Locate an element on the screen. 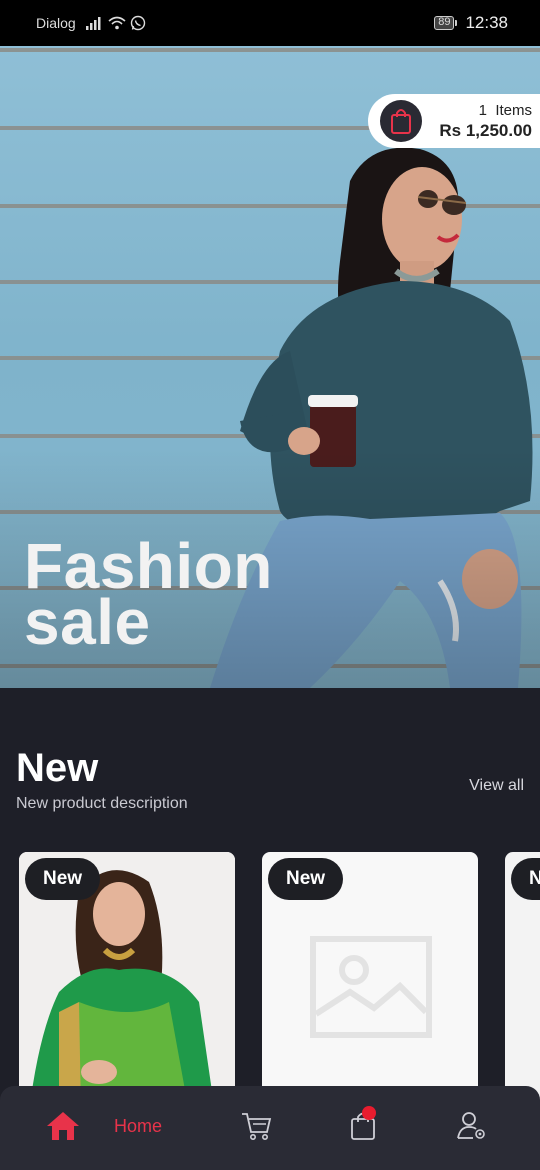  status-left: Dialog is located at coordinates (91, 23).